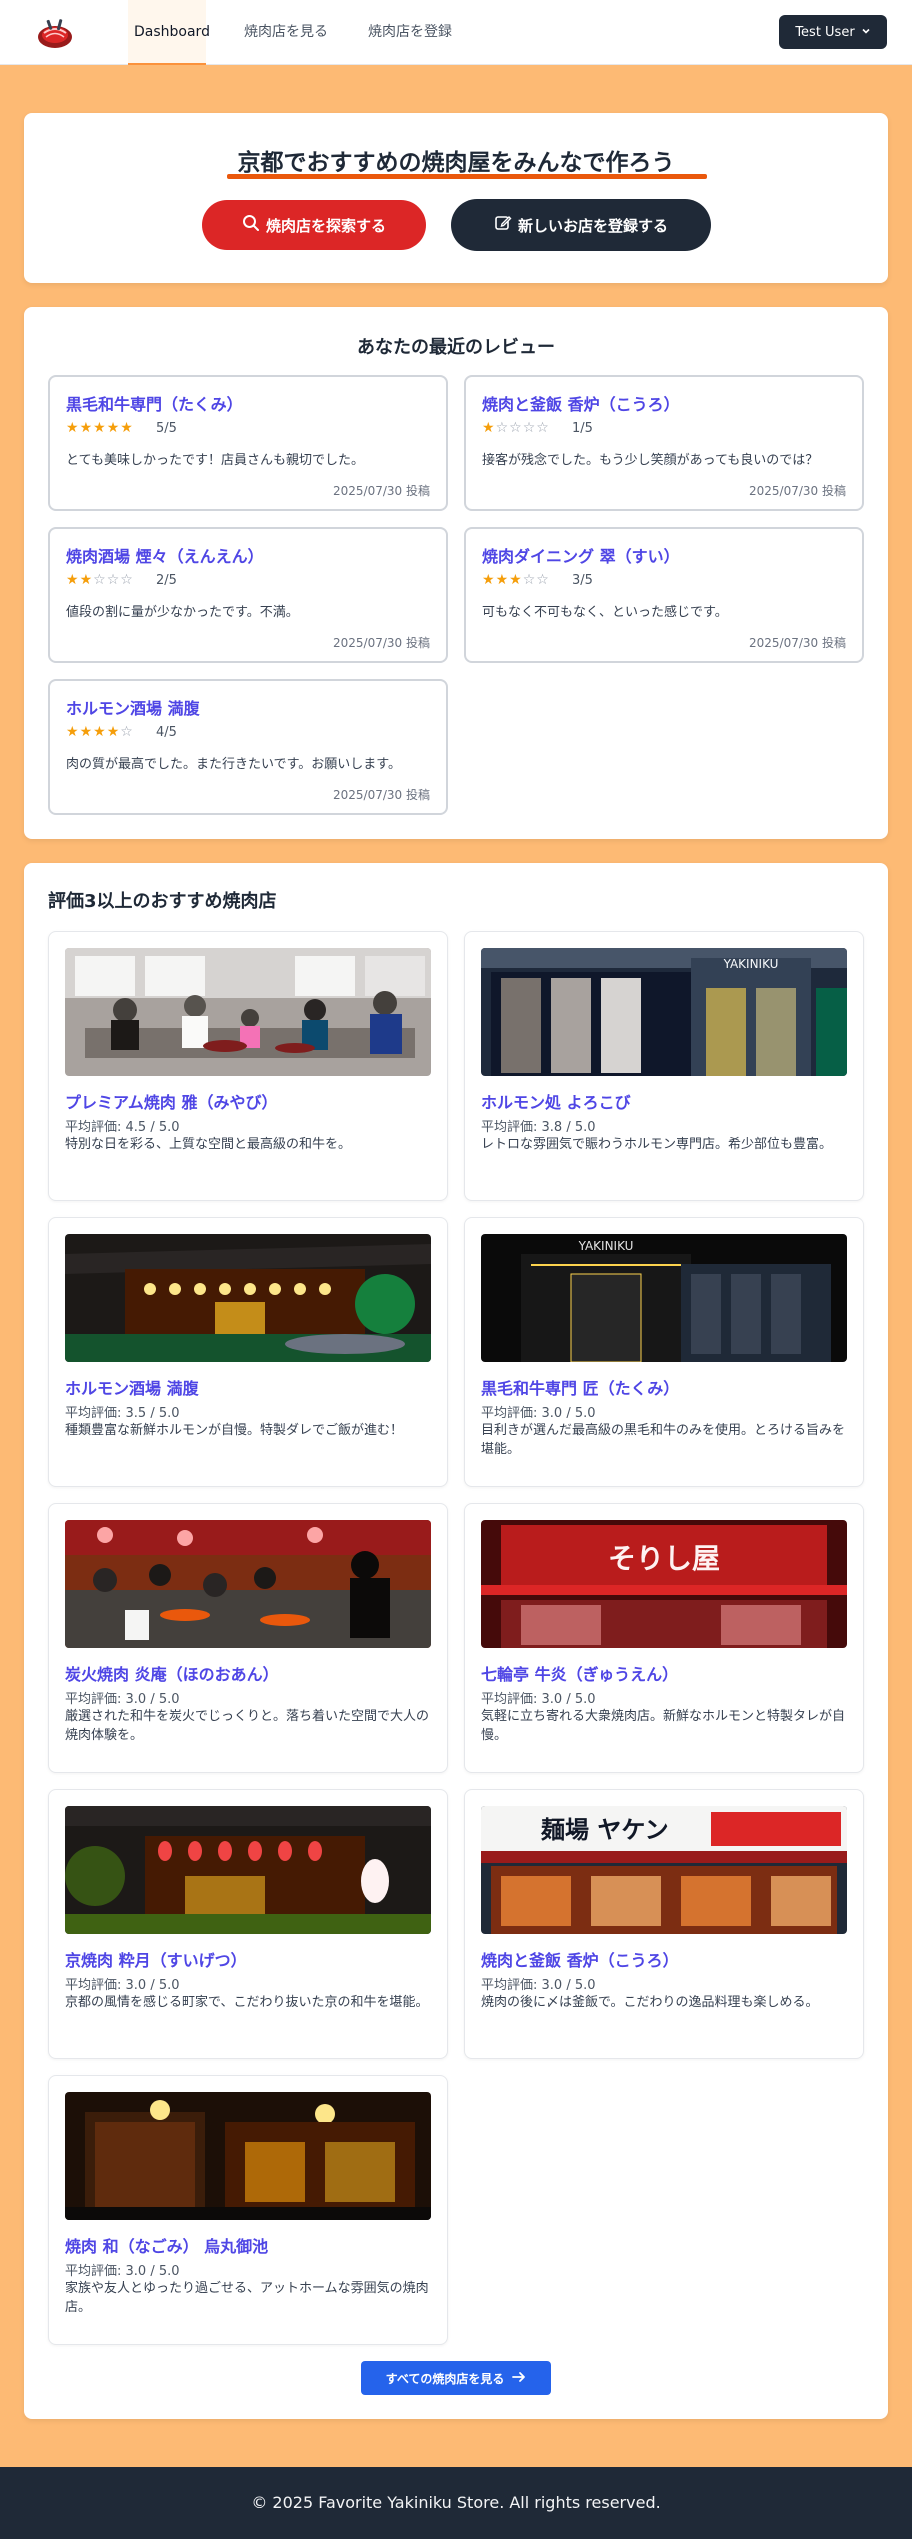  I want to click on user-menu-button: Test User, so click(833, 32).